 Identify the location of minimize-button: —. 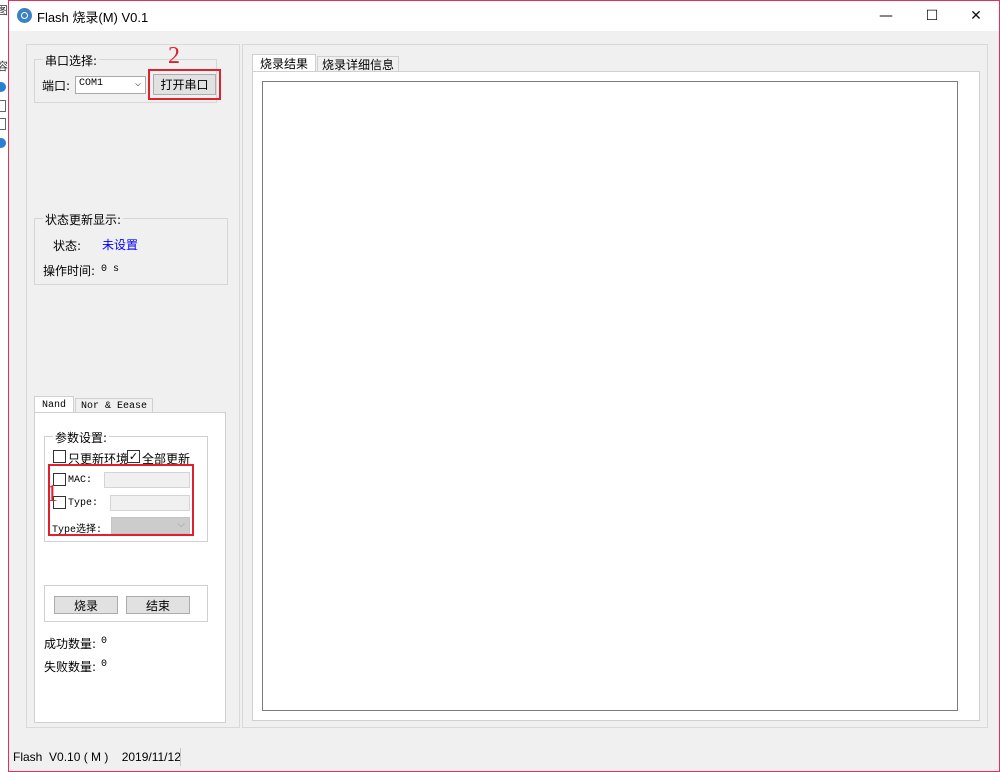
(886, 16).